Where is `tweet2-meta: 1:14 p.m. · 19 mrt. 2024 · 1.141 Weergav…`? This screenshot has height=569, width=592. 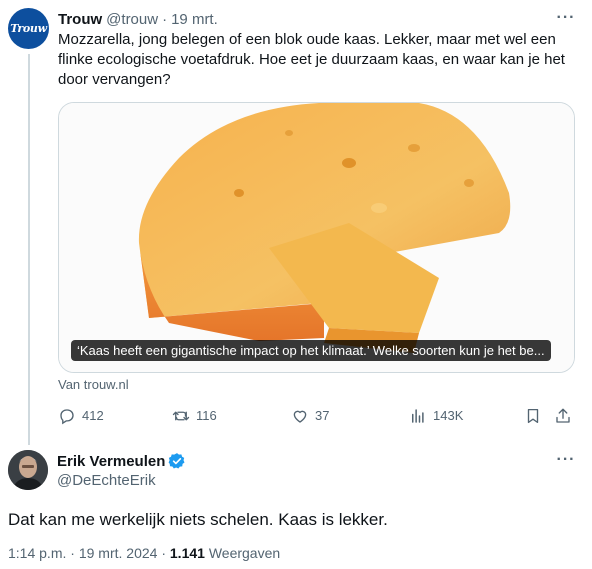
tweet2-meta: 1:14 p.m. · 19 mrt. 2024 · 1.141 Weergav… is located at coordinates (144, 553).